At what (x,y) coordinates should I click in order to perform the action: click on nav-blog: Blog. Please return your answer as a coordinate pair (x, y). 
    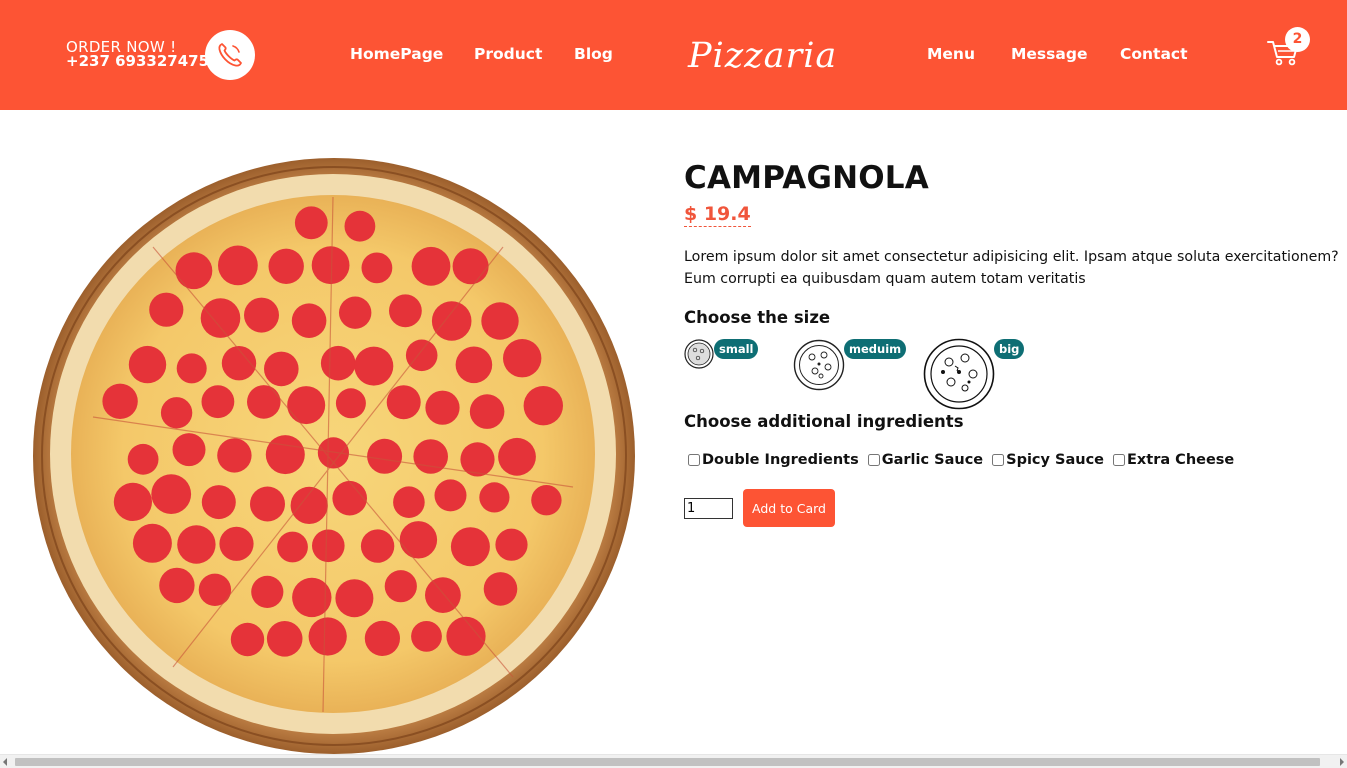
    Looking at the image, I should click on (593, 54).